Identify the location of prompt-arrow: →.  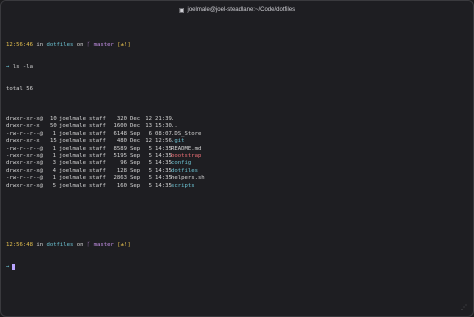
(8, 266).